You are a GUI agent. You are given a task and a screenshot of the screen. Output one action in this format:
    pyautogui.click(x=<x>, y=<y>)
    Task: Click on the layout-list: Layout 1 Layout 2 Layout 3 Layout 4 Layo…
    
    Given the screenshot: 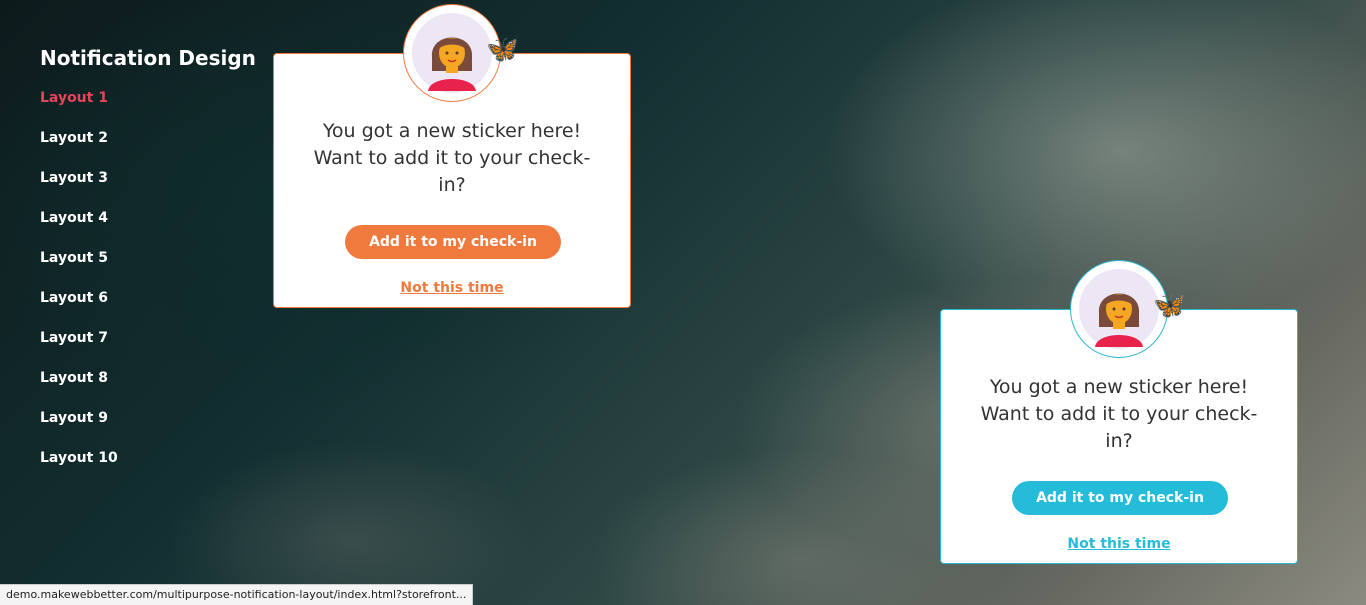 What is the action you would take?
    pyautogui.click(x=148, y=284)
    